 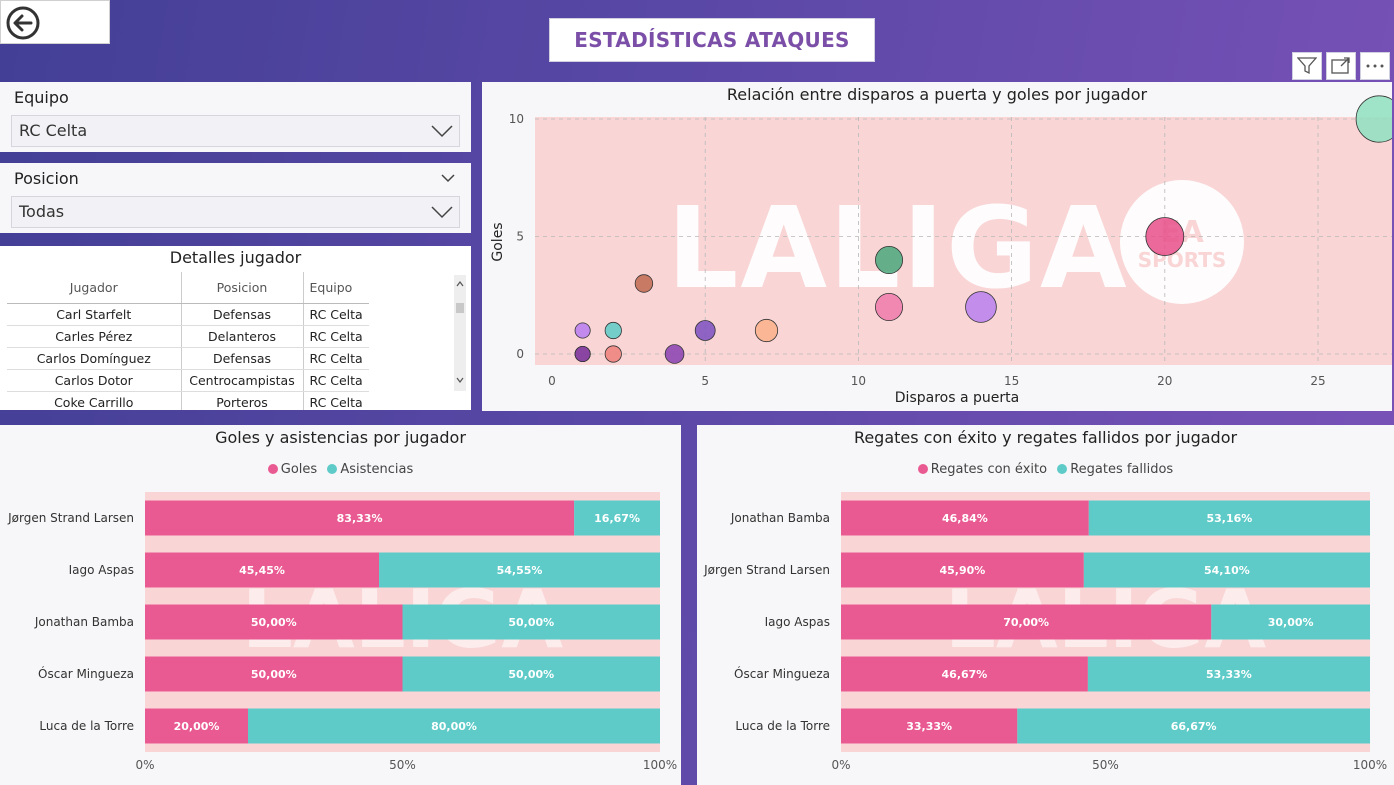 I want to click on data-label: 83,33%, so click(x=360, y=518).